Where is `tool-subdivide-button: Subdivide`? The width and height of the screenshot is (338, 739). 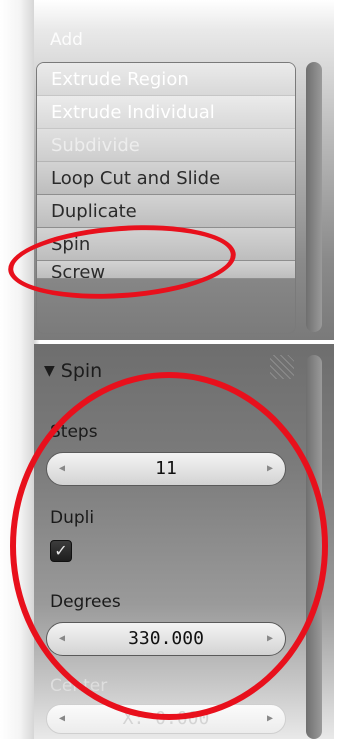 tool-subdivide-button: Subdivide is located at coordinates (166, 145).